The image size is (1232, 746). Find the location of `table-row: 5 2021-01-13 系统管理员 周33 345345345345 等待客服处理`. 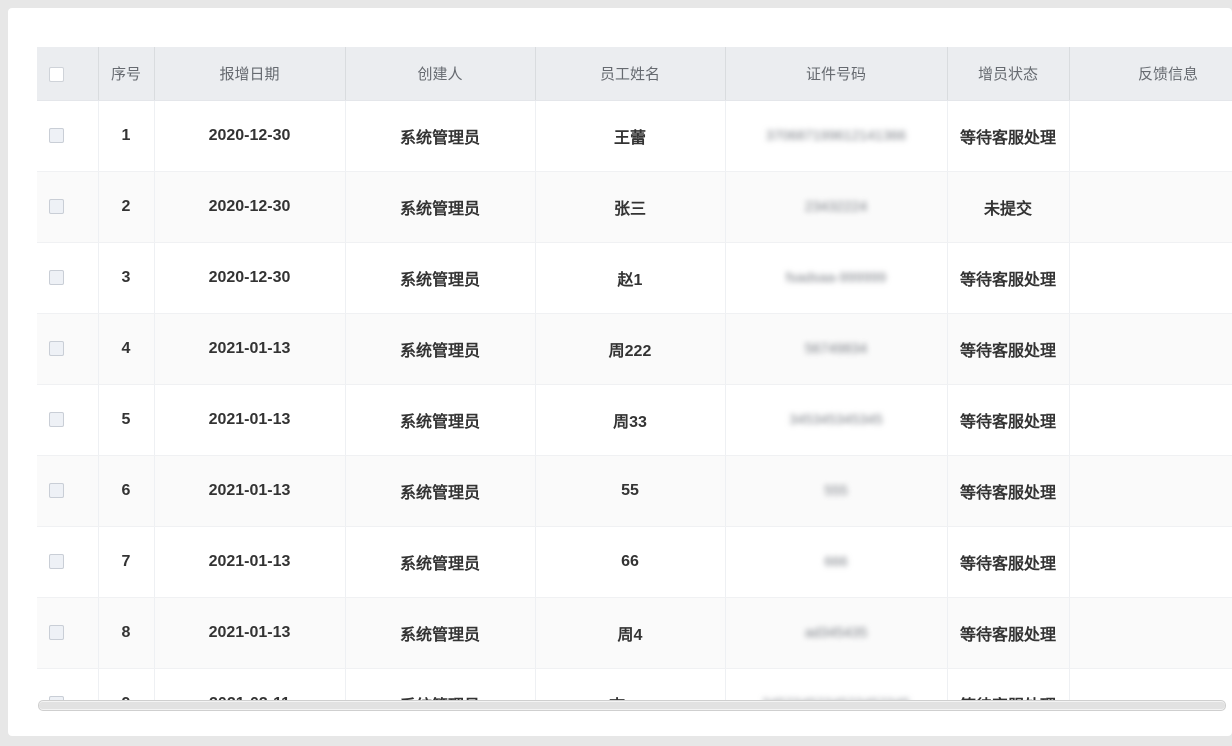

table-row: 5 2021-01-13 系统管理员 周33 345345345345 等待客服处理 is located at coordinates (634, 420).